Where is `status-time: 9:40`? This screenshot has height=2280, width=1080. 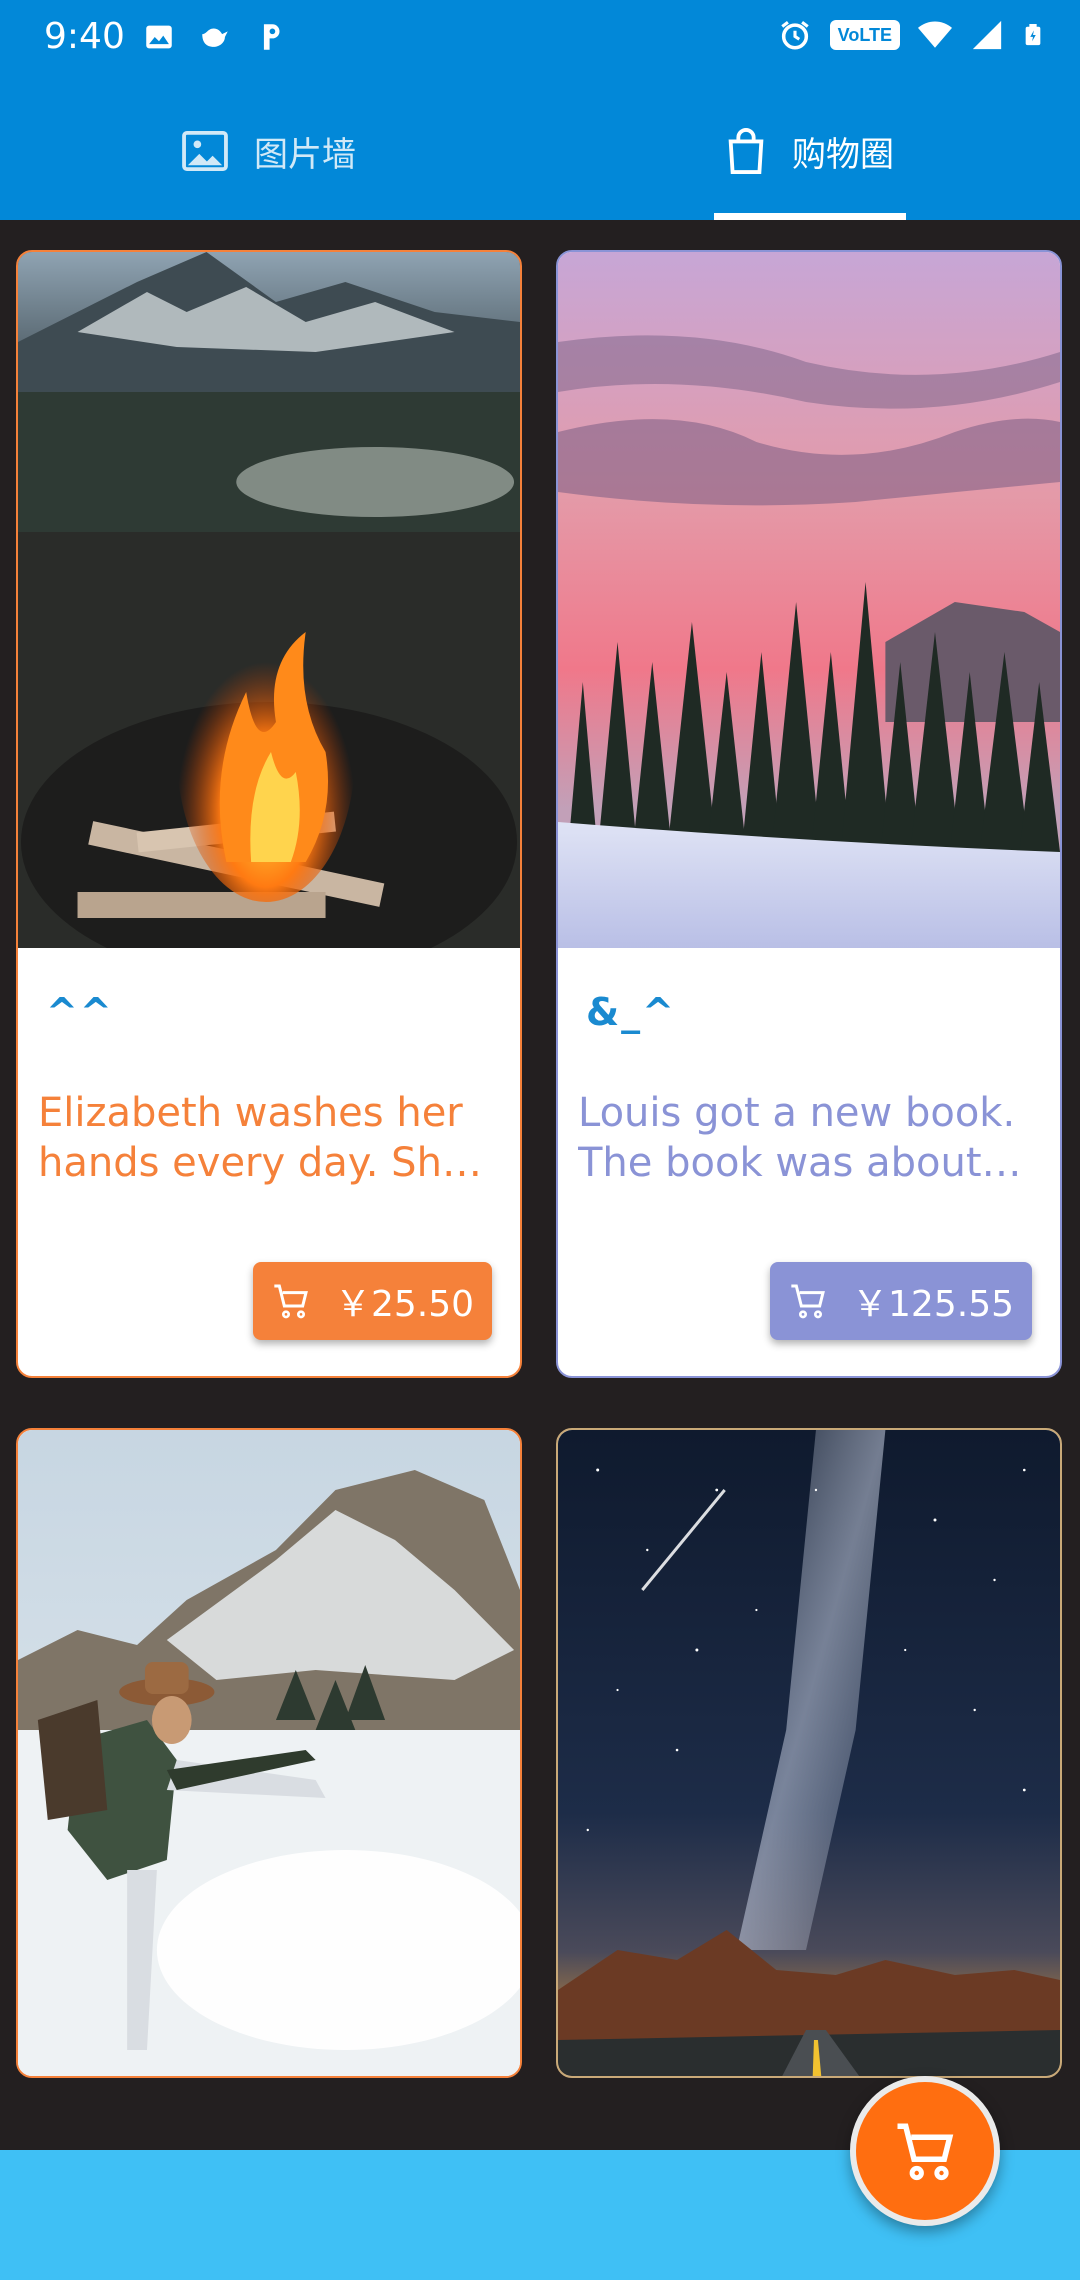 status-time: 9:40 is located at coordinates (84, 36).